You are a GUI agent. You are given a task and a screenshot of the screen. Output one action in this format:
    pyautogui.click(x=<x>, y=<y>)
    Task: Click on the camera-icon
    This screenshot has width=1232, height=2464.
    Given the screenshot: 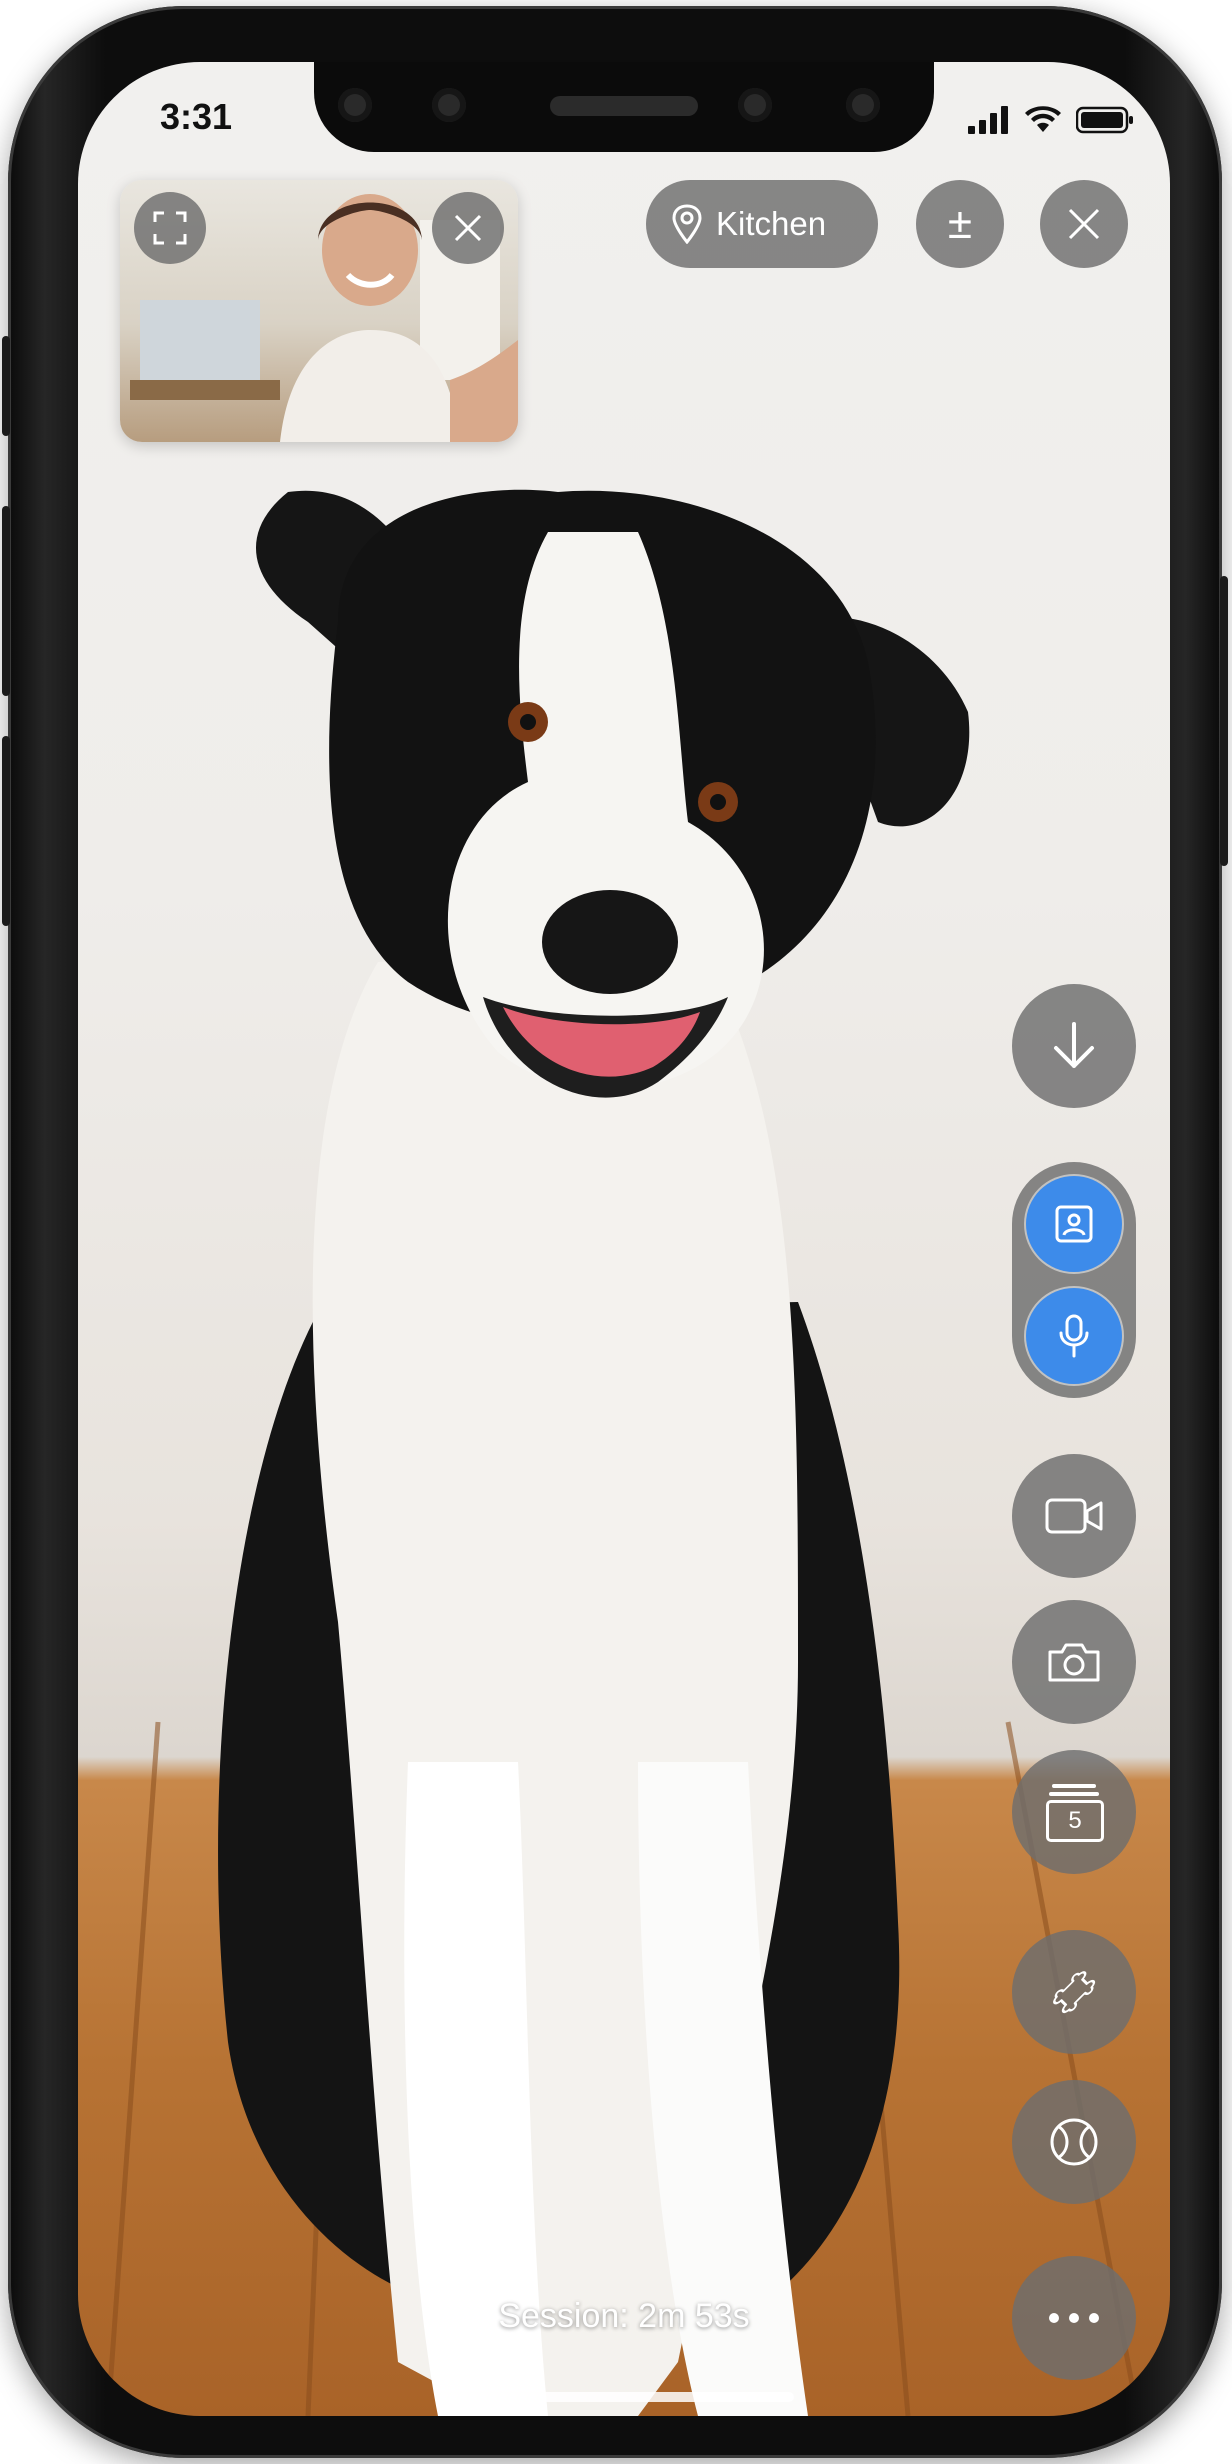 What is the action you would take?
    pyautogui.click(x=1074, y=1662)
    